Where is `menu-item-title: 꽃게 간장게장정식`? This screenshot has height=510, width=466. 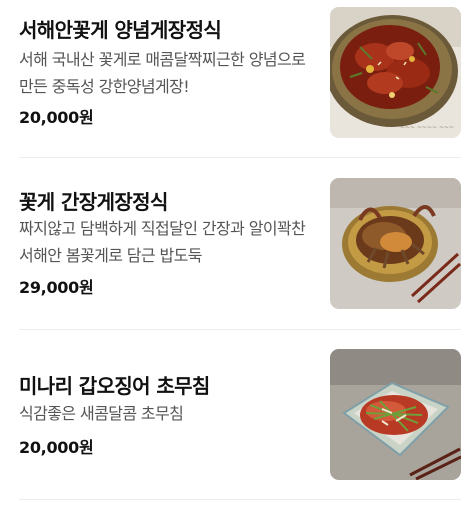 menu-item-title: 꽃게 간장게장정식 is located at coordinates (93, 202).